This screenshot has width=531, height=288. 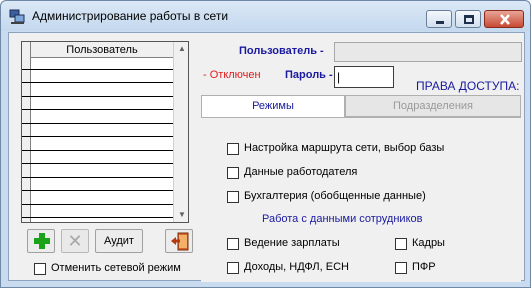 I want to click on exit-icon, so click(x=180, y=241).